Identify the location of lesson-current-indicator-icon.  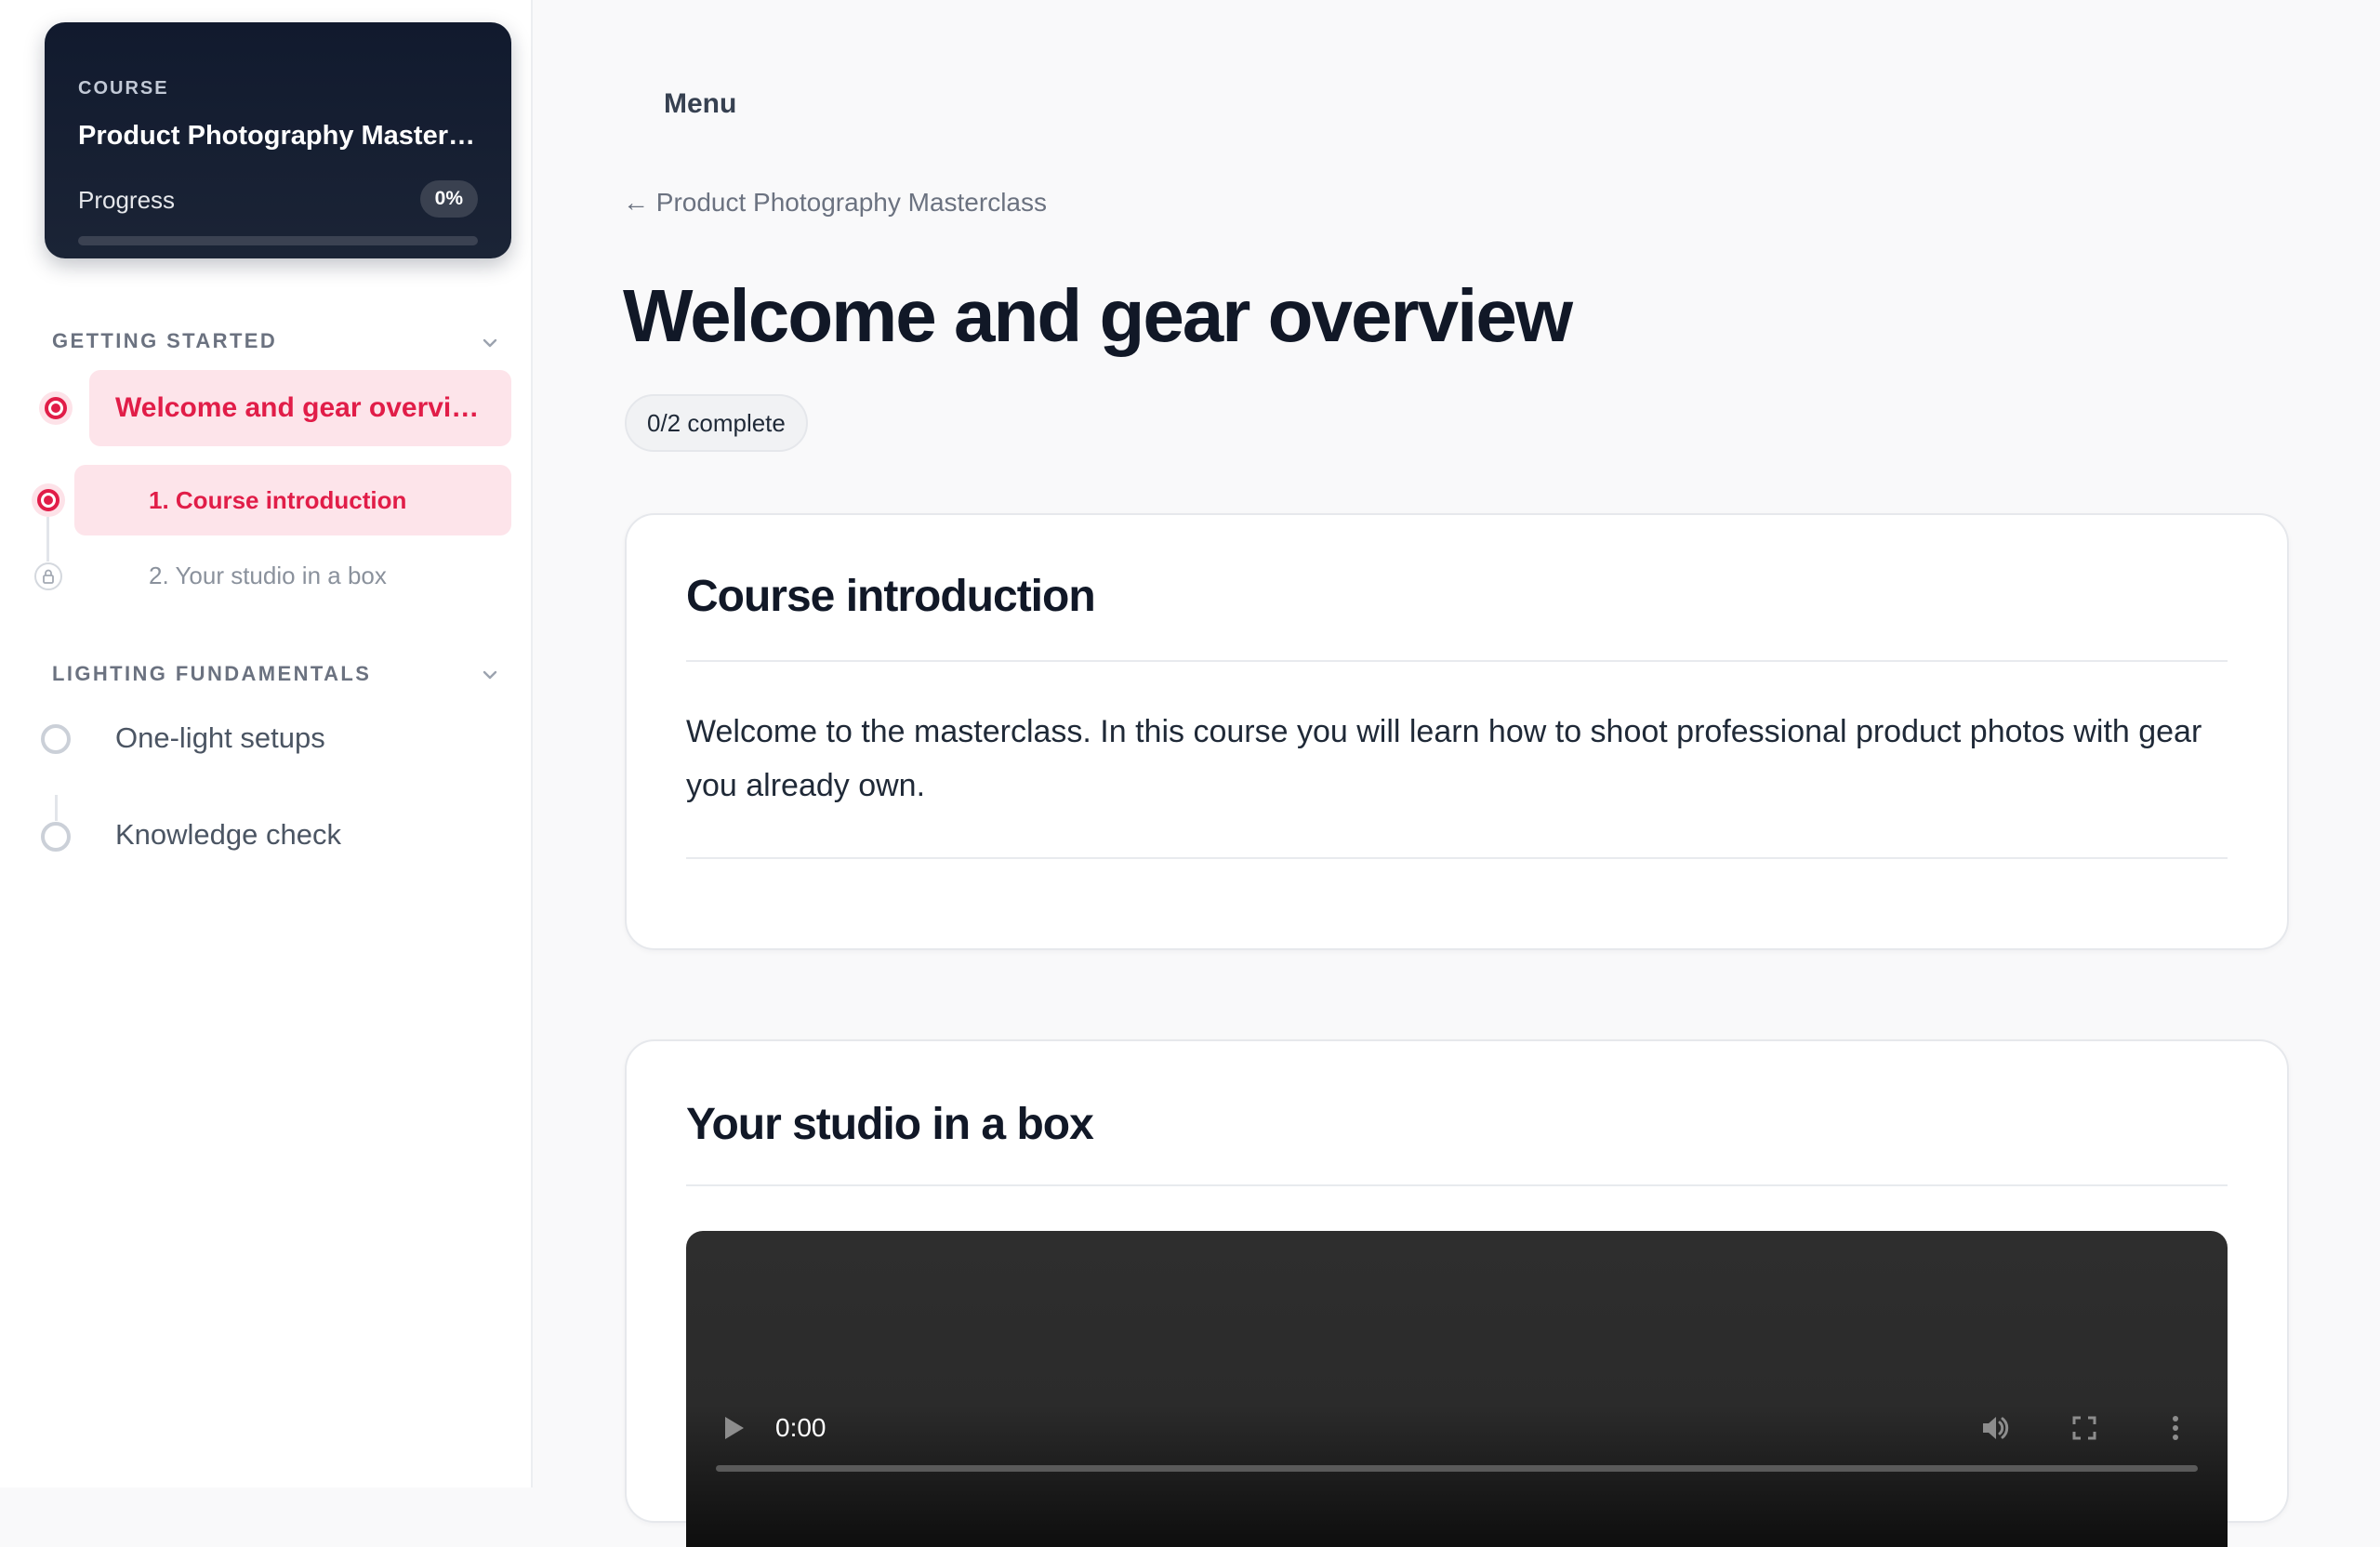
(56, 408).